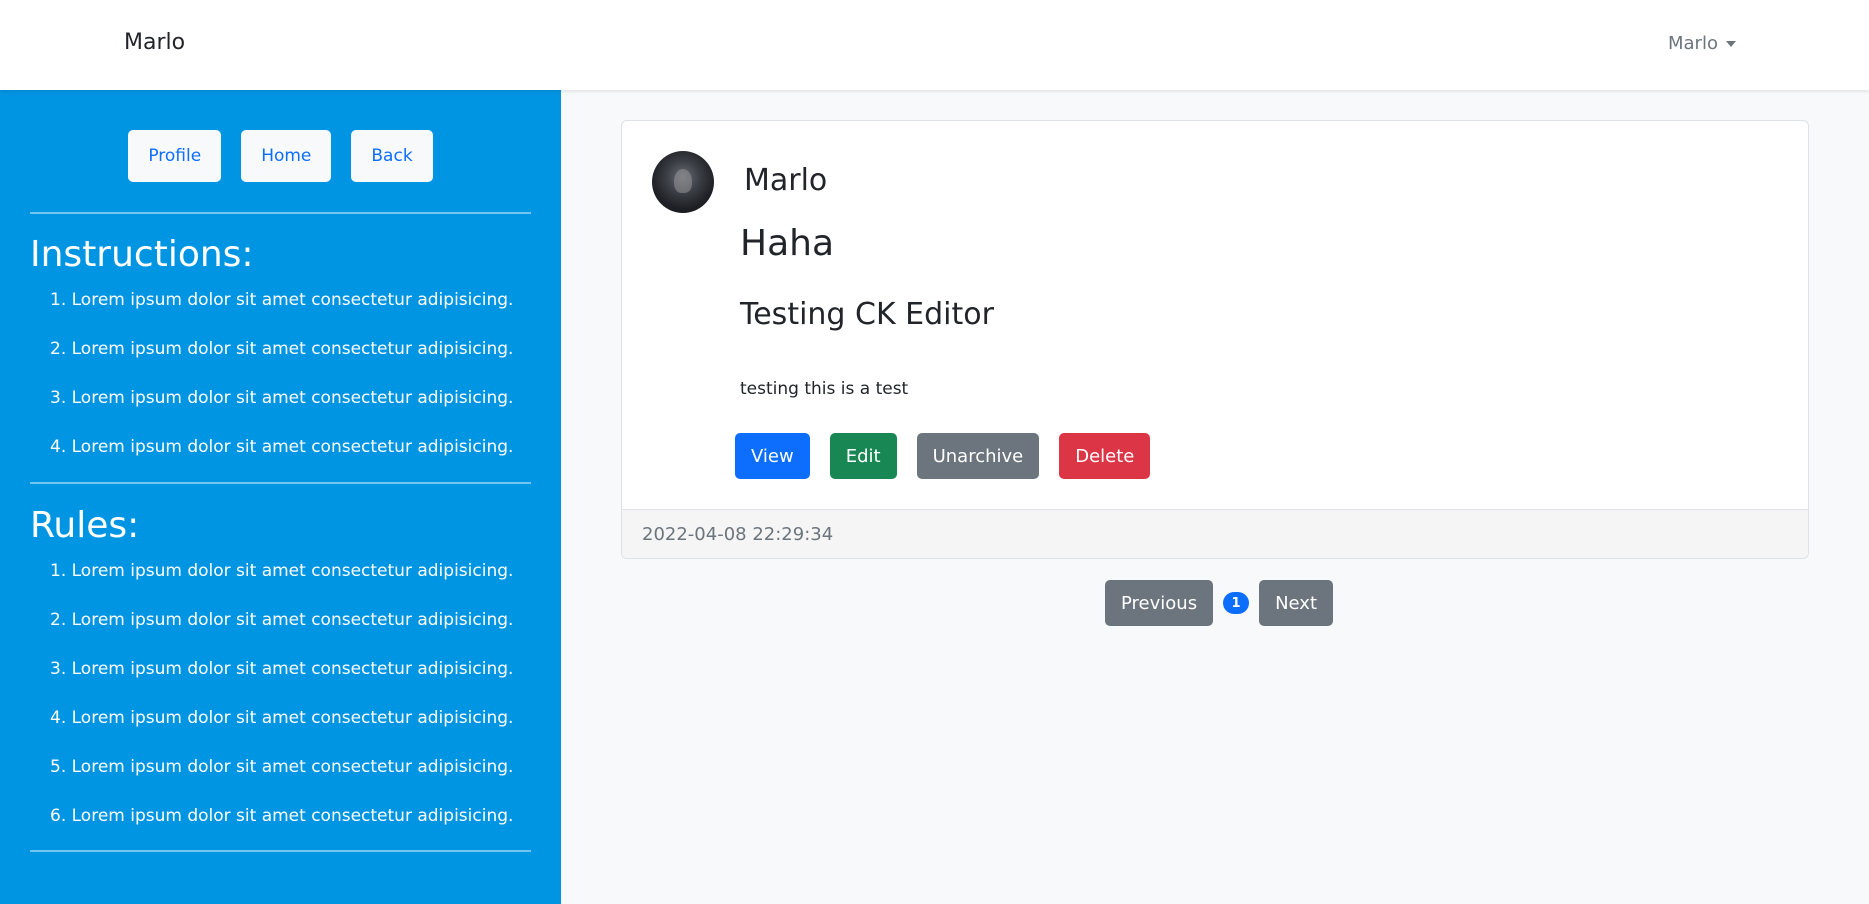  What do you see at coordinates (1296, 603) in the screenshot?
I see `next-page-button: Next` at bounding box center [1296, 603].